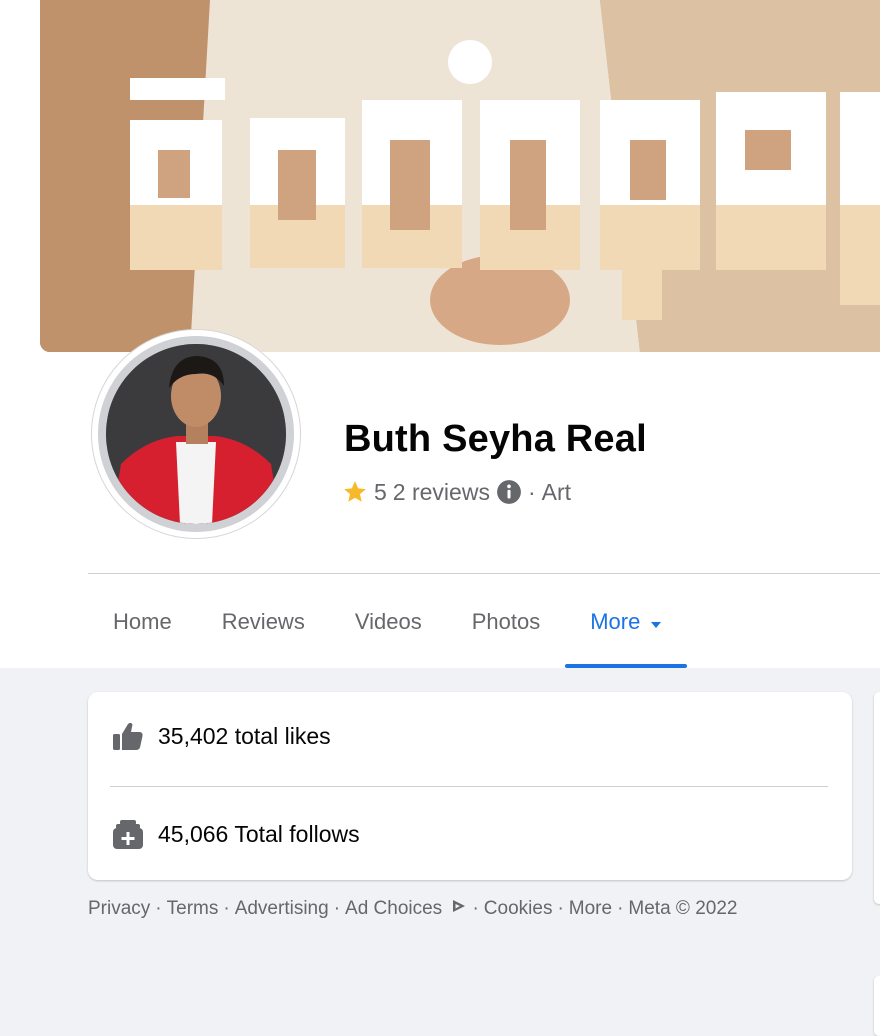 The image size is (880, 1036). I want to click on page-category: Art, so click(556, 492).